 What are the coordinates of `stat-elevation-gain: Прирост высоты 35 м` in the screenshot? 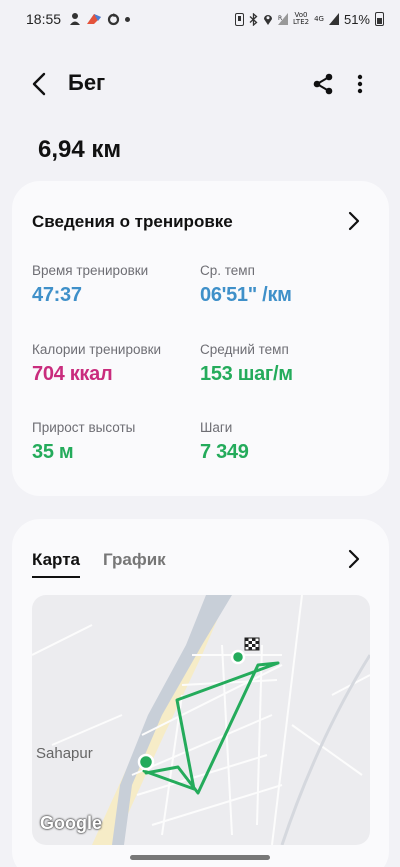 It's located at (83, 442).